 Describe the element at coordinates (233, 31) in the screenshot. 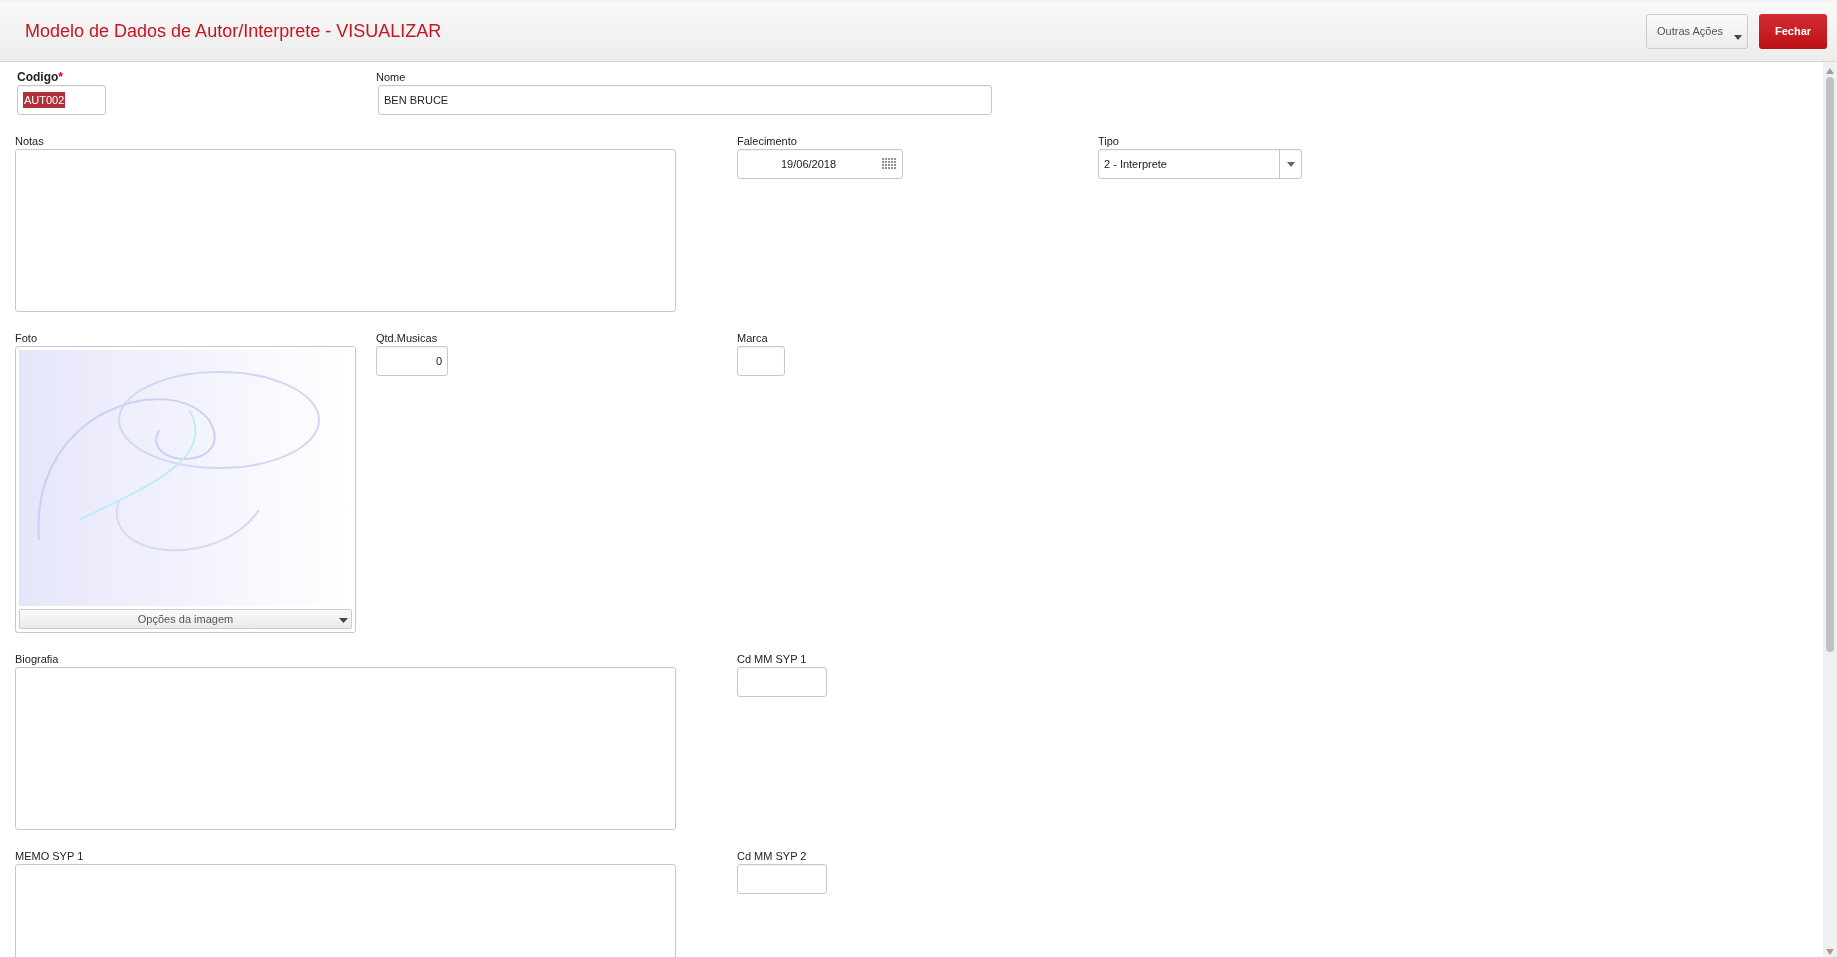

I see `page-title: Modelo de Dados de Autor/Interprete - VISUALIZAR` at that location.